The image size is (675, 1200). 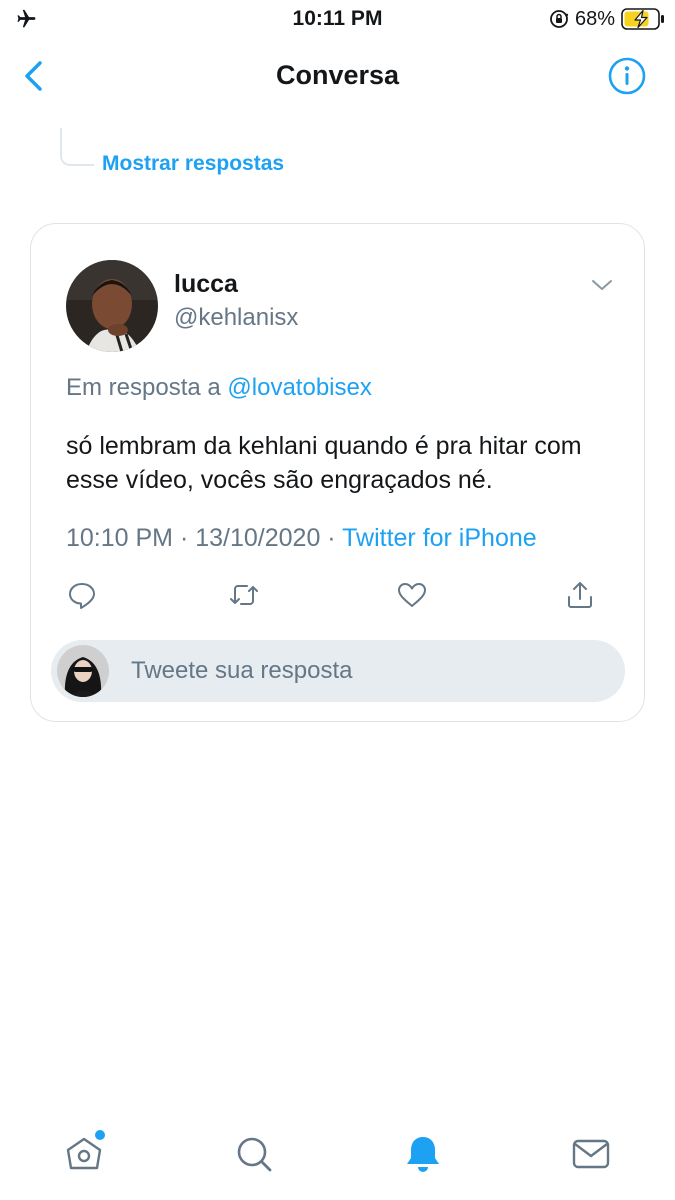 I want to click on messages-icon, so click(x=591, y=1154).